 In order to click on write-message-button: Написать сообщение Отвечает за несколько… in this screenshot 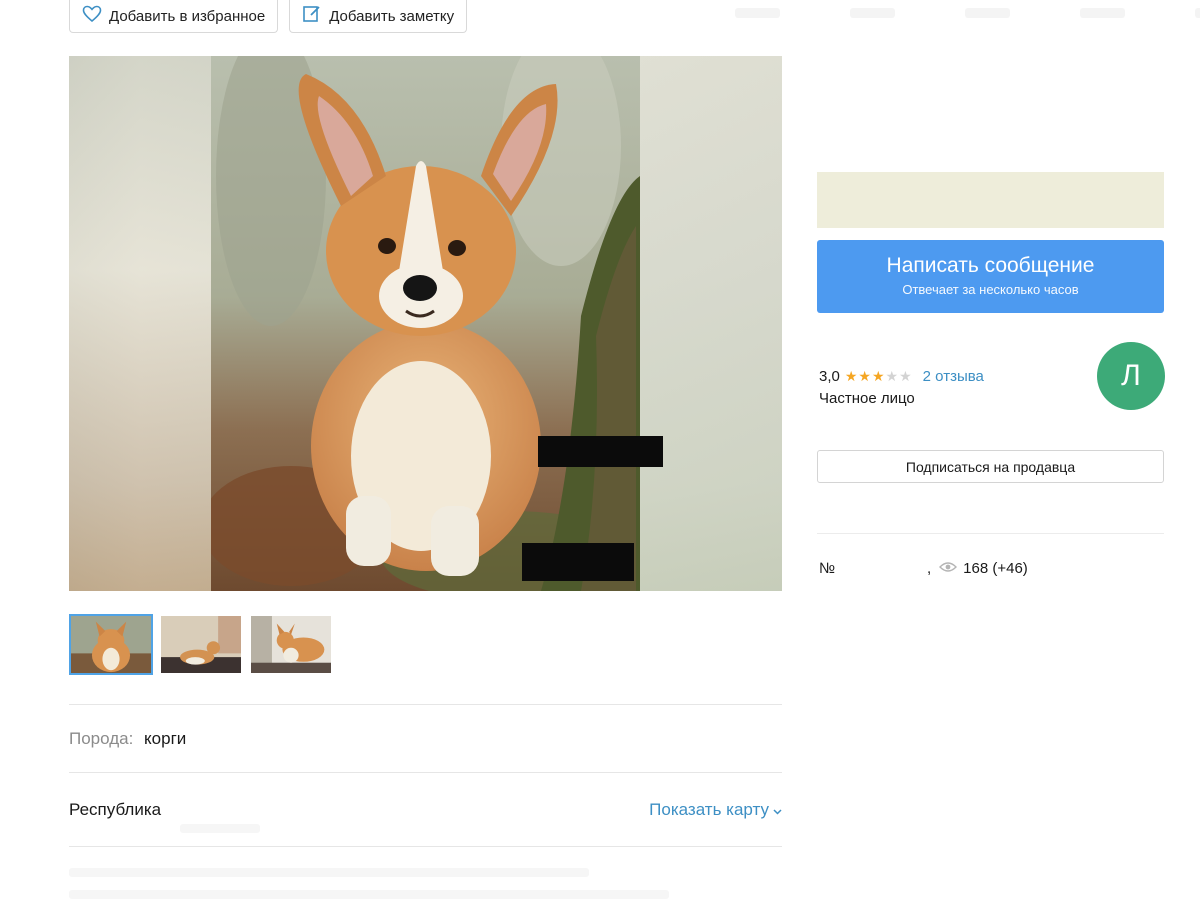, I will do `click(990, 276)`.